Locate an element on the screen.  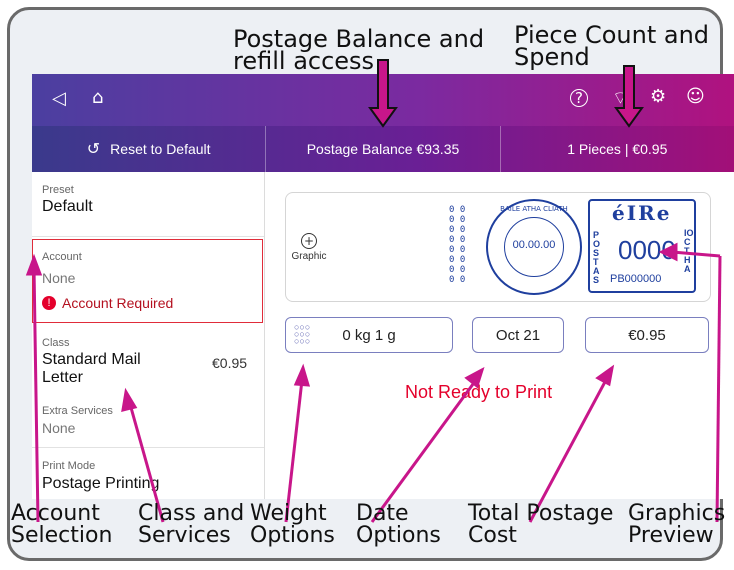
piece-count-button: 1 Pieces | €0.95 is located at coordinates (617, 149).